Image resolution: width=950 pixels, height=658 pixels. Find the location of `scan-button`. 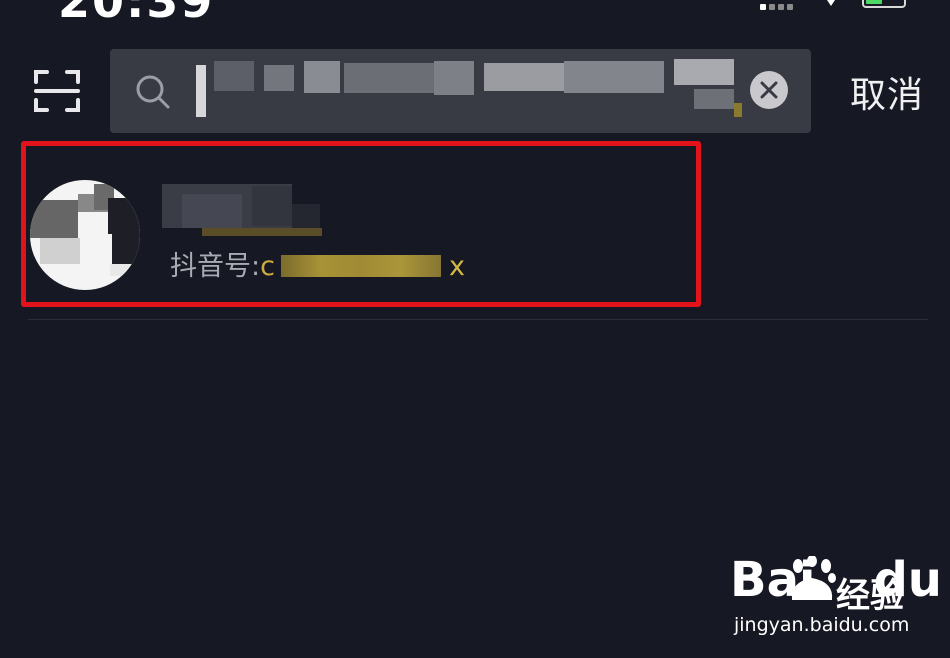

scan-button is located at coordinates (57, 91).